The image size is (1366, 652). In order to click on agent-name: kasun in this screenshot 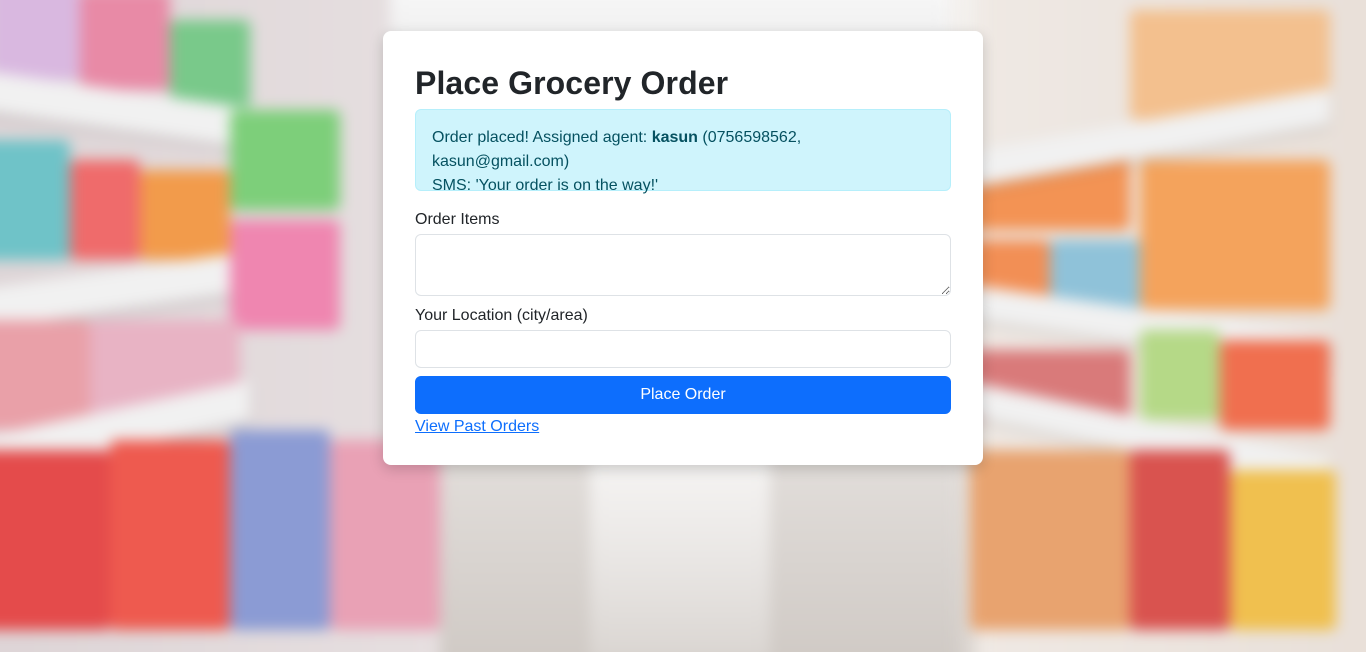, I will do `click(674, 137)`.